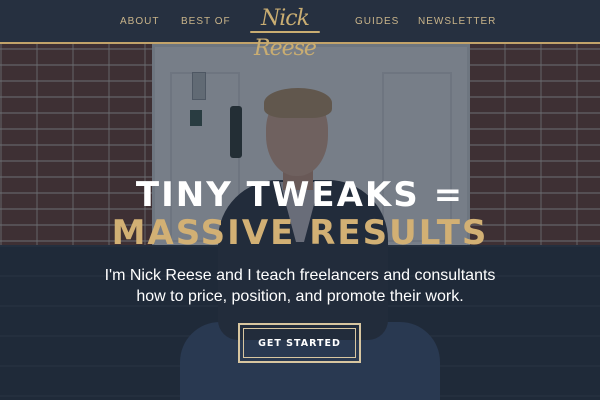  I want to click on hero-headline-line1: TINY TWEAKS =, so click(300, 195).